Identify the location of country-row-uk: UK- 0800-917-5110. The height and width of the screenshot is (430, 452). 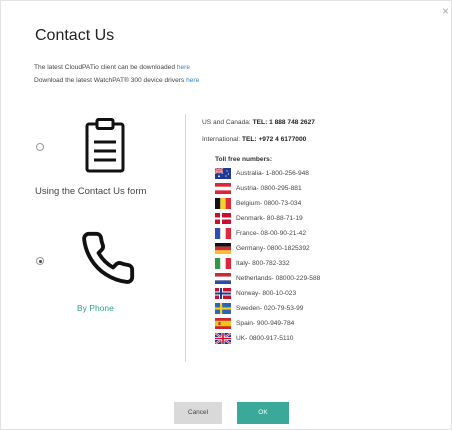
(254, 338).